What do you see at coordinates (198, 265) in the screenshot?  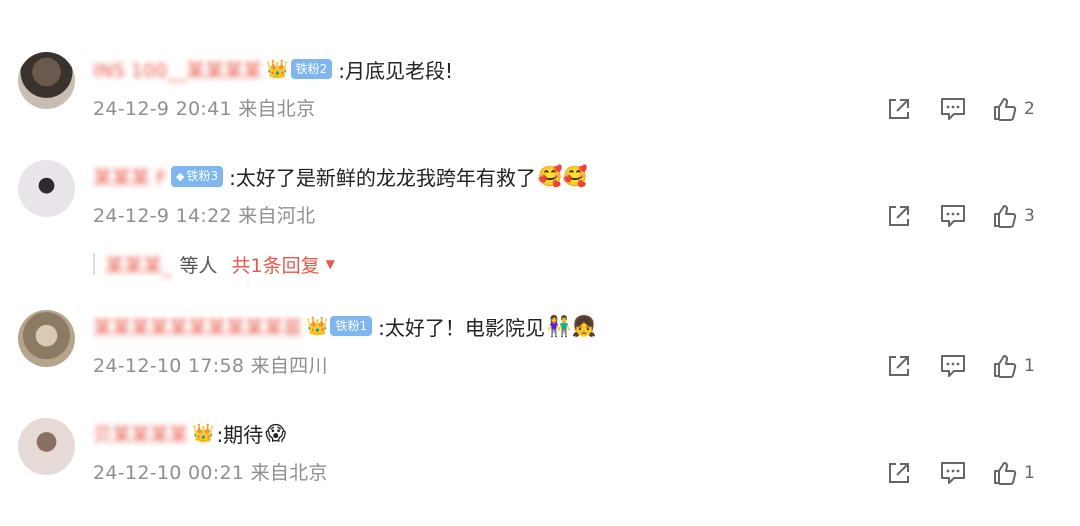 I see `reply-suffix: 等人` at bounding box center [198, 265].